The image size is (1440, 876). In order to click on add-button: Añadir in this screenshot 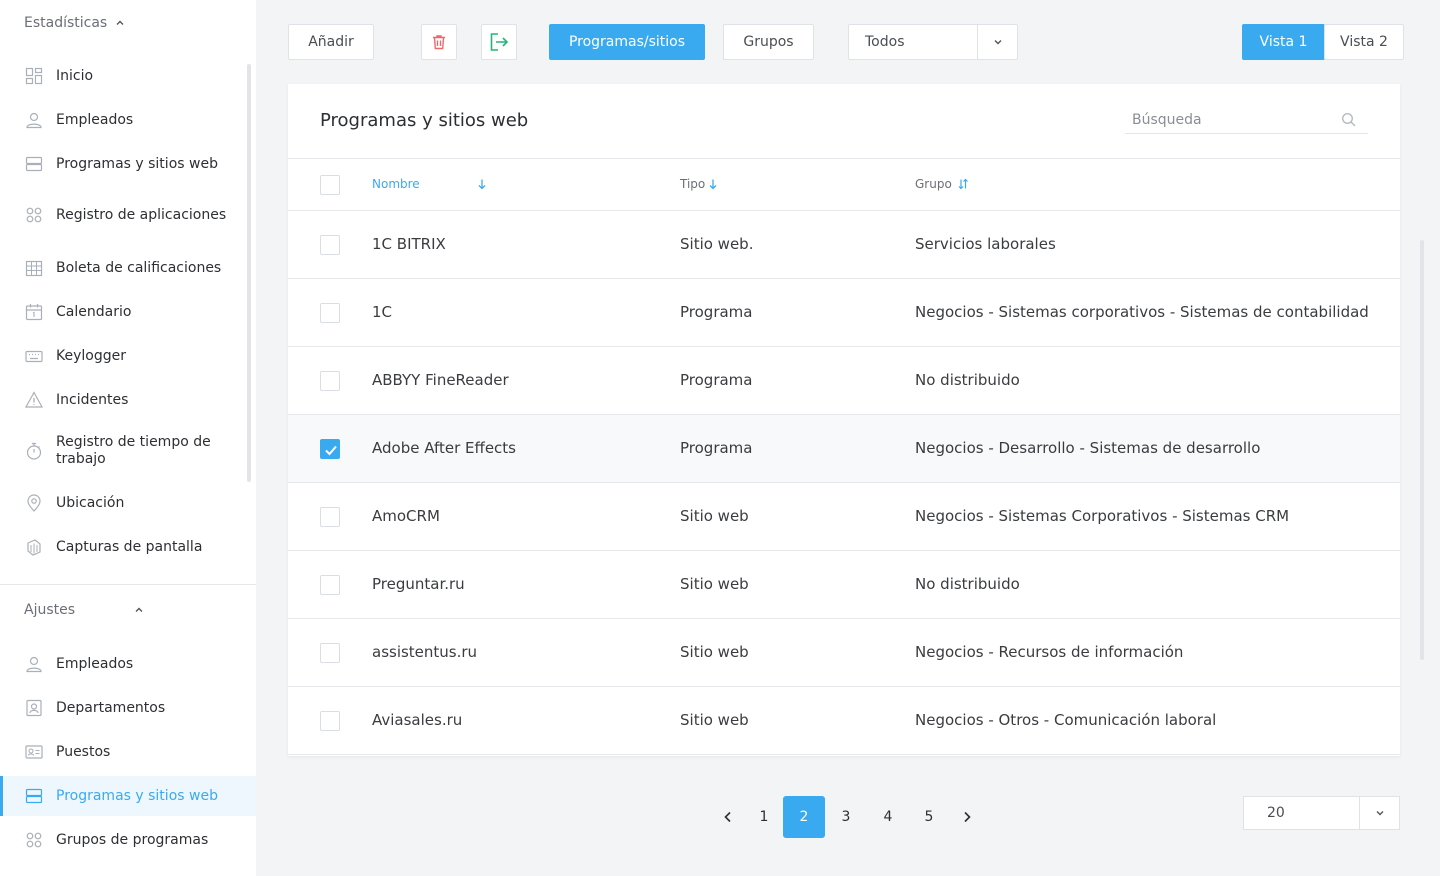, I will do `click(331, 42)`.